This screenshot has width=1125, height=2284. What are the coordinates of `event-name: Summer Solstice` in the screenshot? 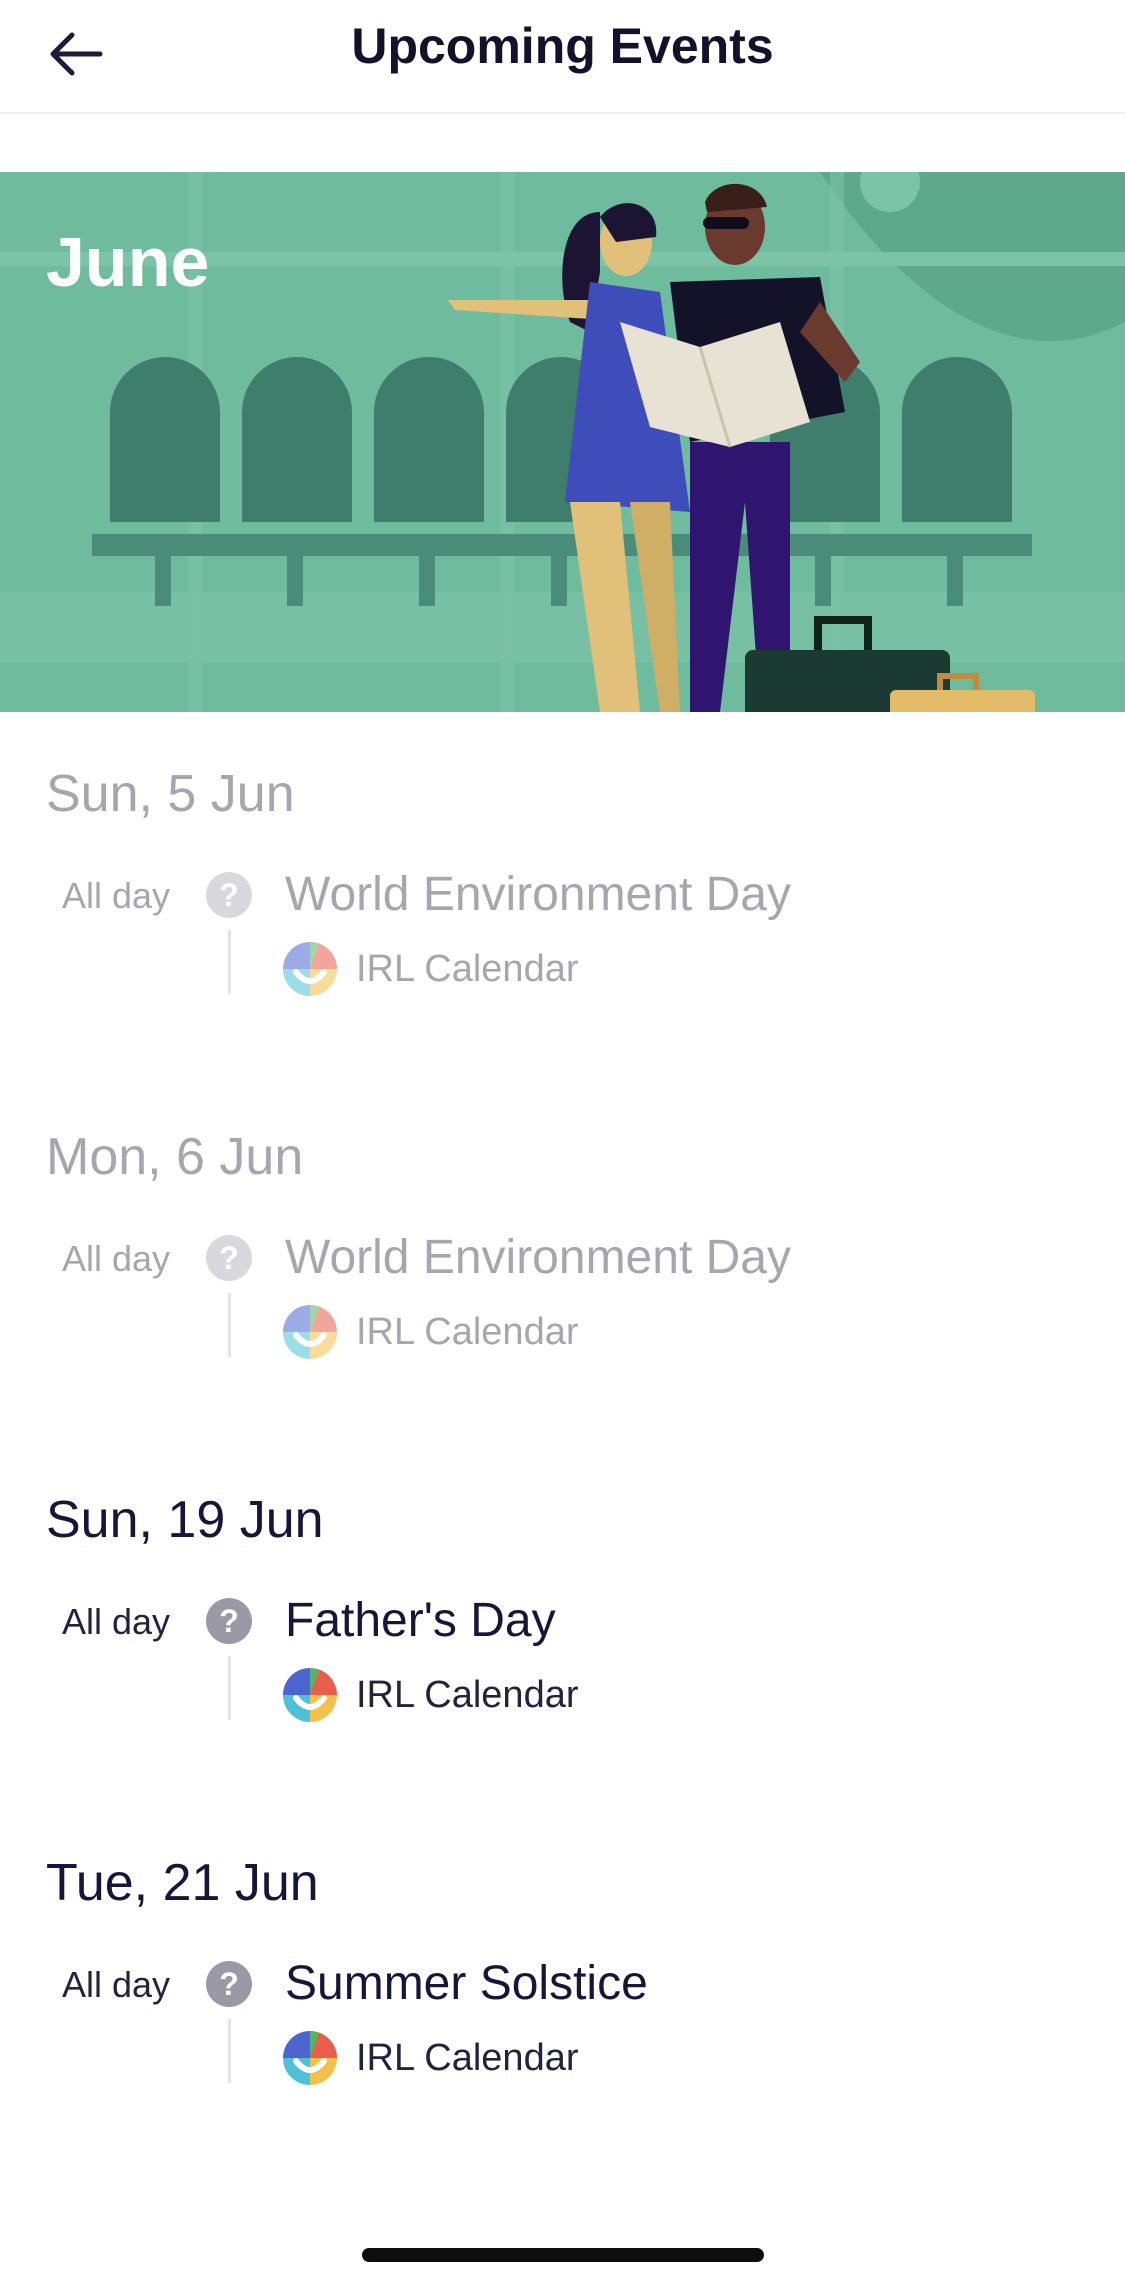 It's located at (466, 1983).